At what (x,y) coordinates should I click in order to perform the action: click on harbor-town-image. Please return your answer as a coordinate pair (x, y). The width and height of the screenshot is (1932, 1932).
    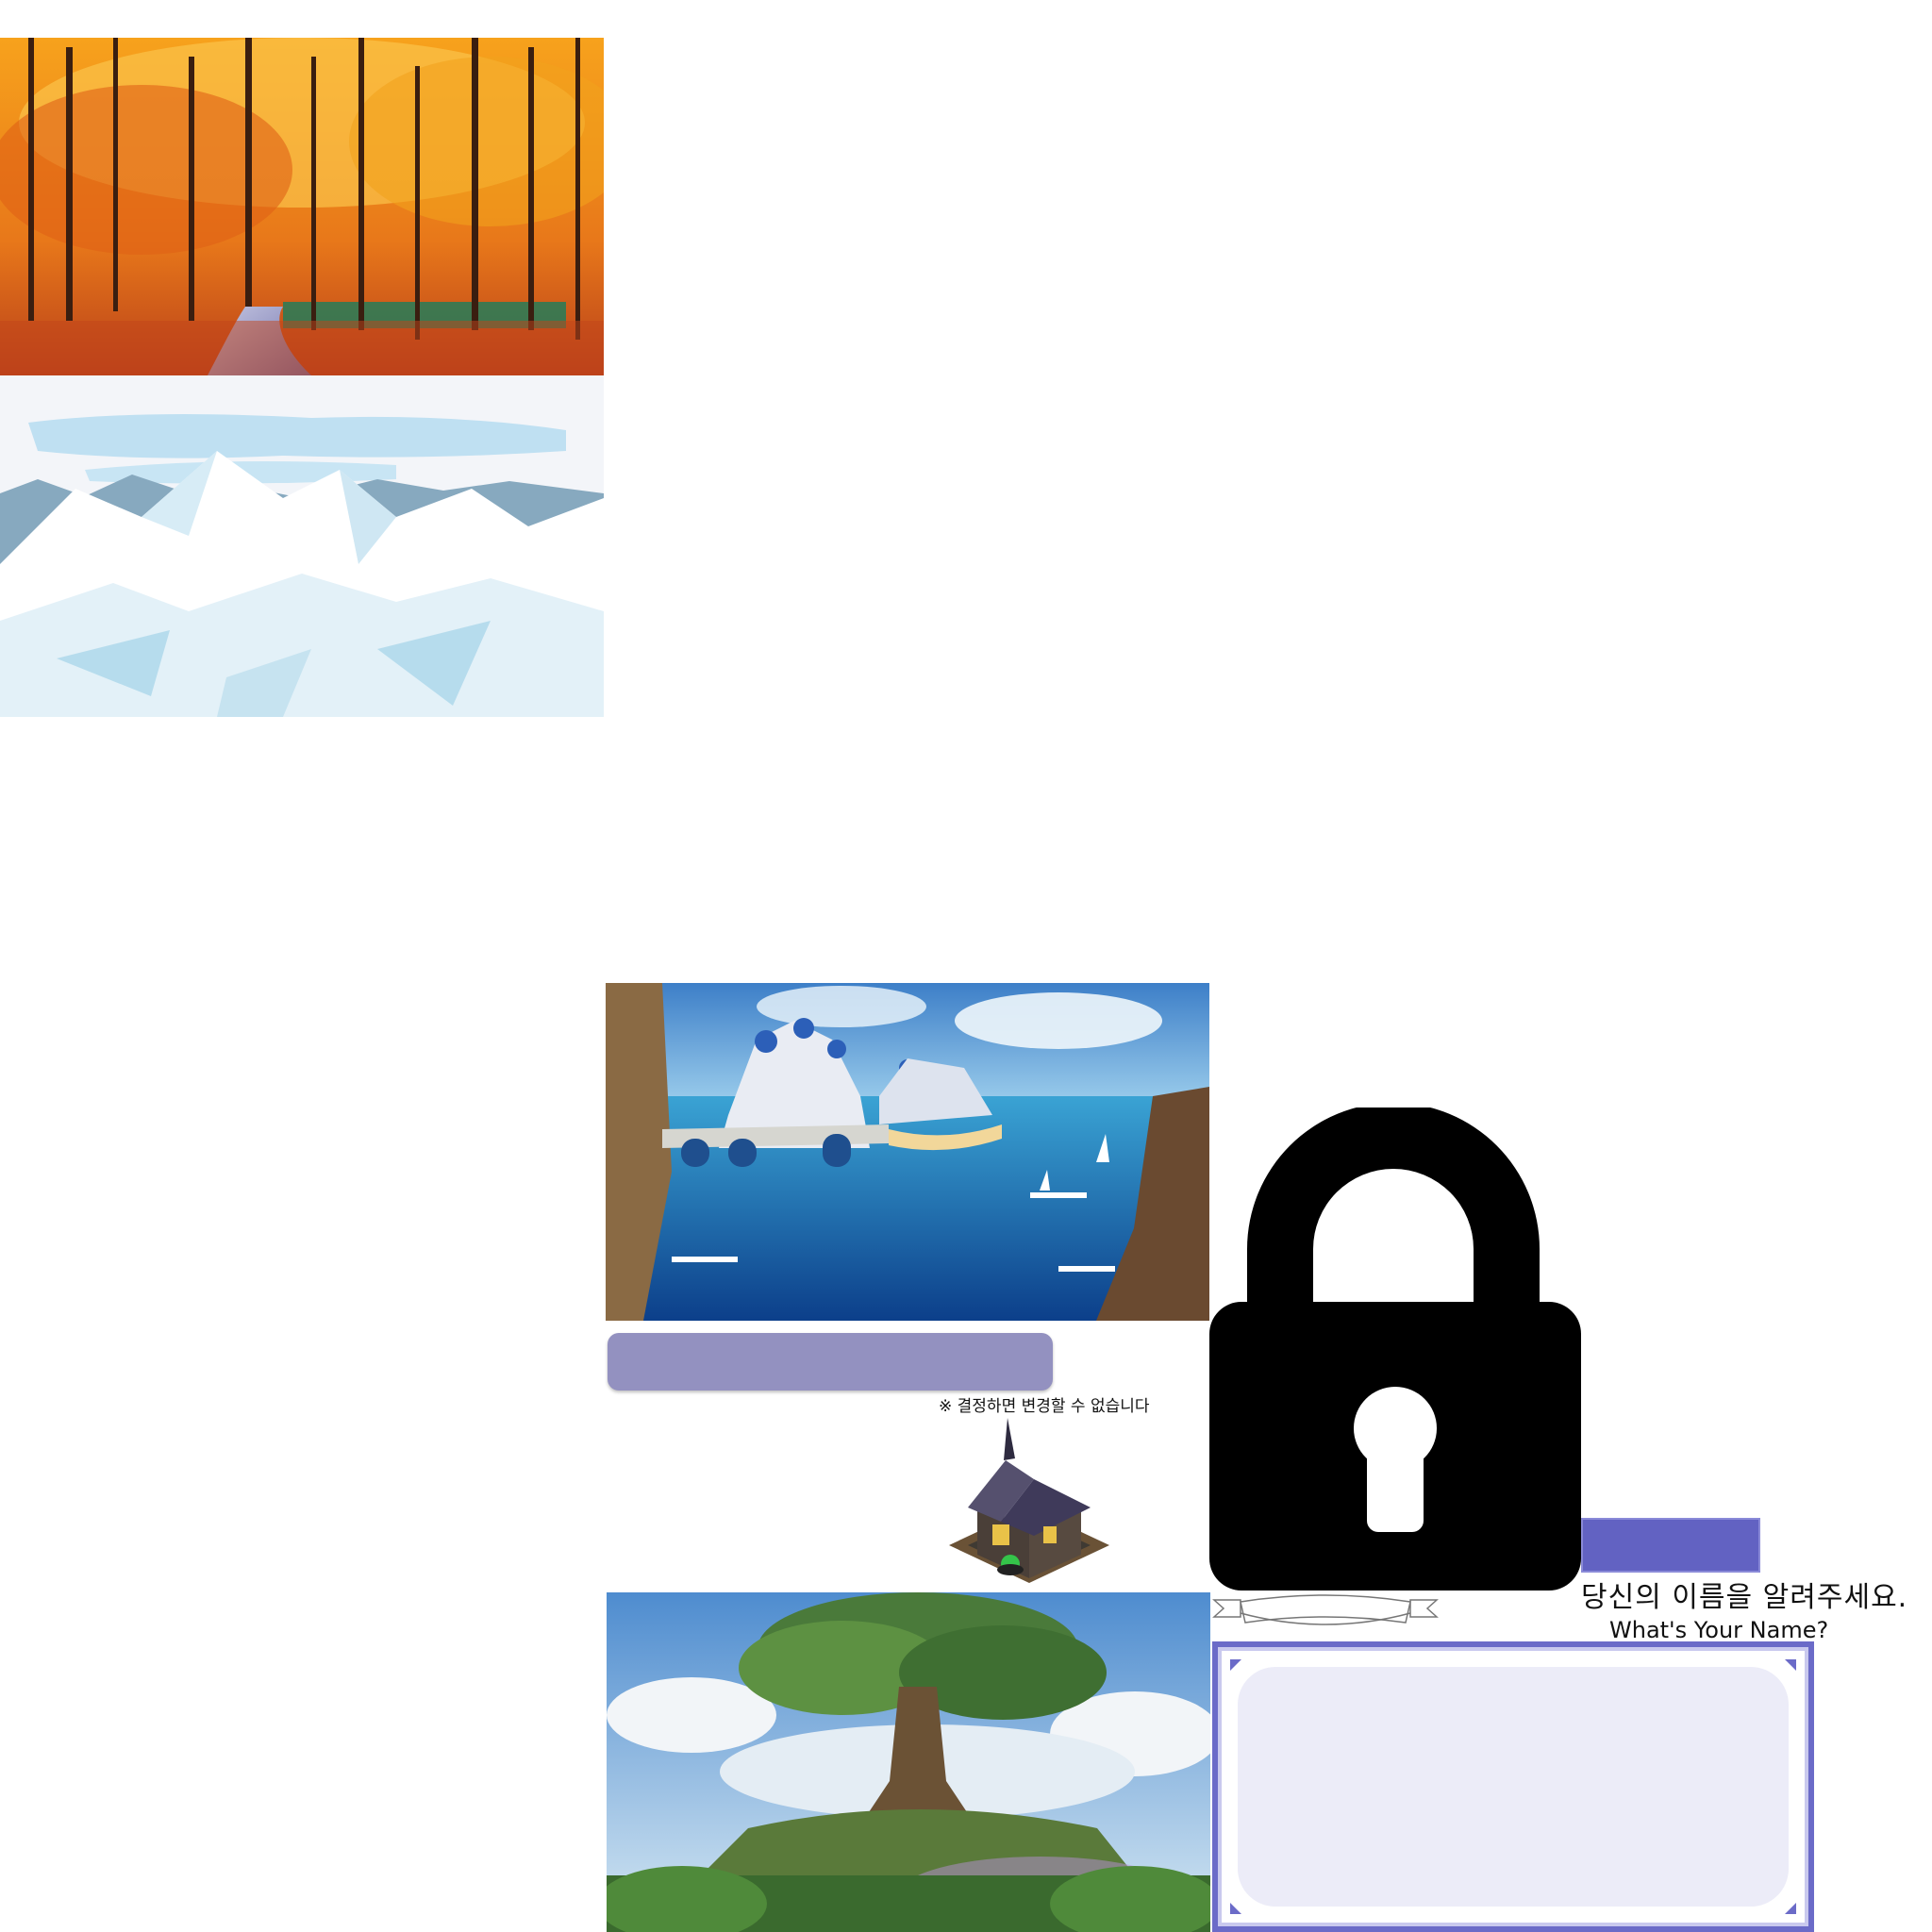
    Looking at the image, I should click on (908, 1152).